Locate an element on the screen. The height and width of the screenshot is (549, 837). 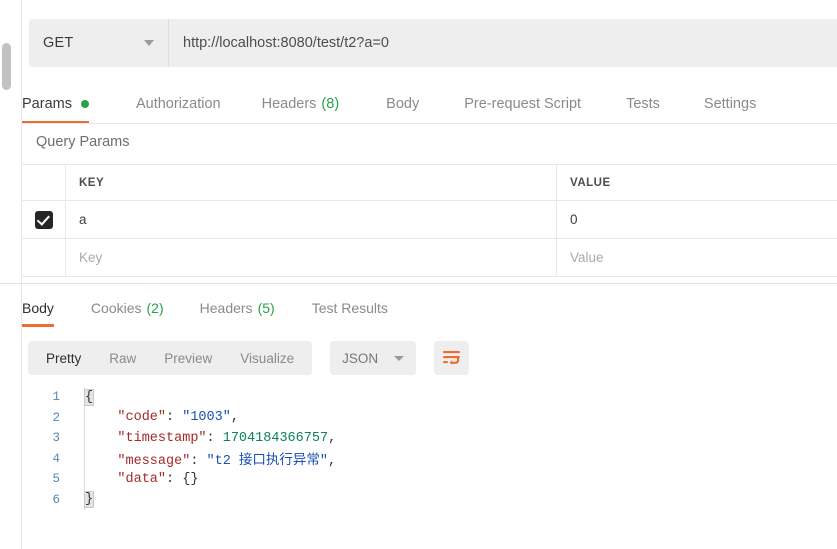
request-tab-label: Body is located at coordinates (403, 103).